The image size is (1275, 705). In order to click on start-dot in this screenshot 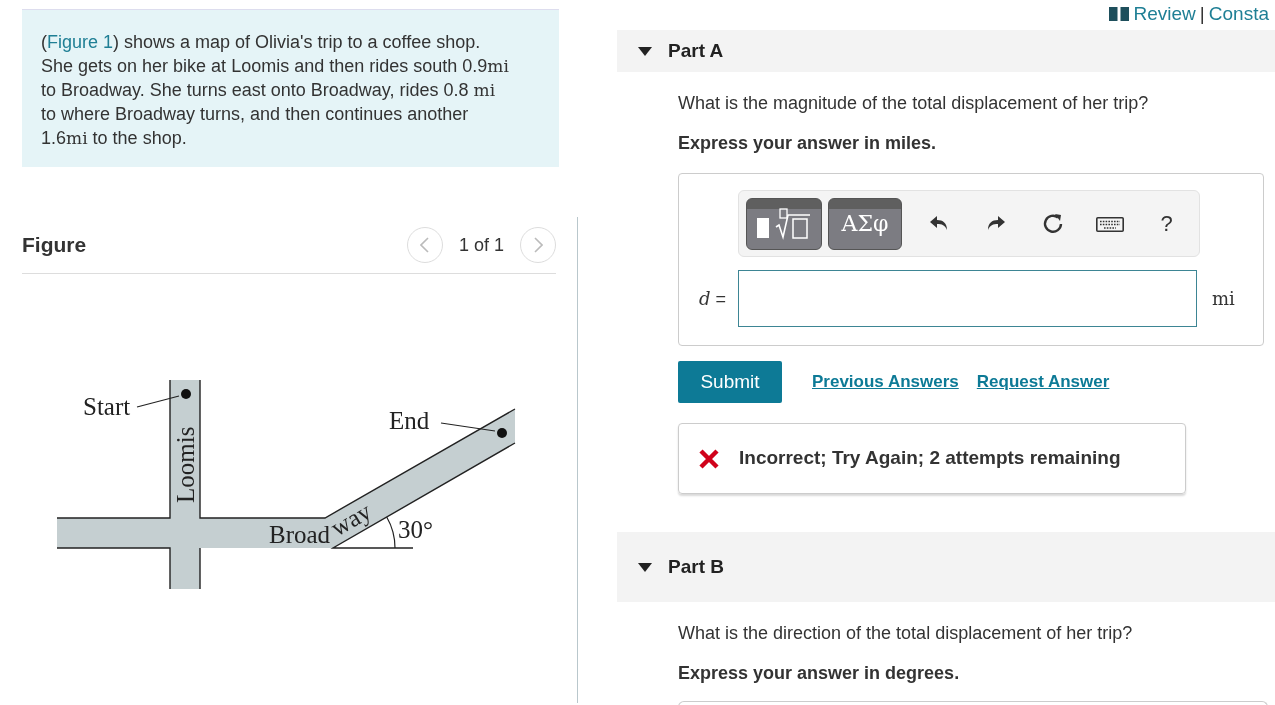, I will do `click(186, 394)`.